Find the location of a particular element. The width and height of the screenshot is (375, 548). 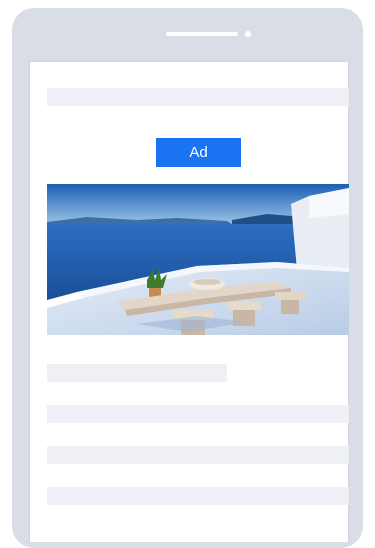

ad-badge: Ad is located at coordinates (198, 152).